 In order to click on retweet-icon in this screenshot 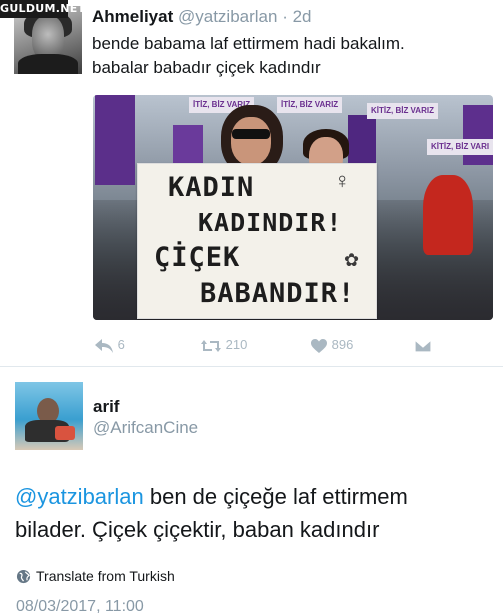, I will do `click(211, 345)`.